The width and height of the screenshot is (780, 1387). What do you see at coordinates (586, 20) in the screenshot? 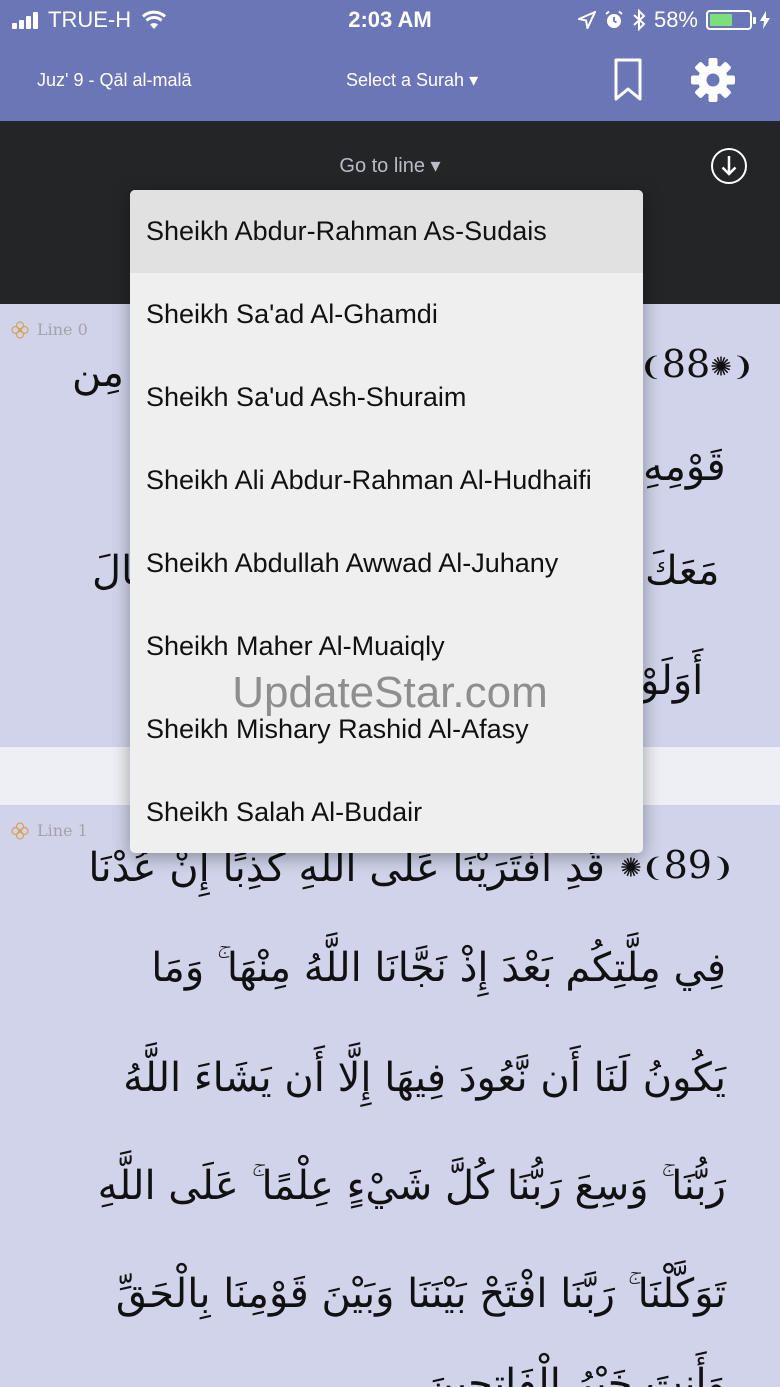
I see `location-icon` at bounding box center [586, 20].